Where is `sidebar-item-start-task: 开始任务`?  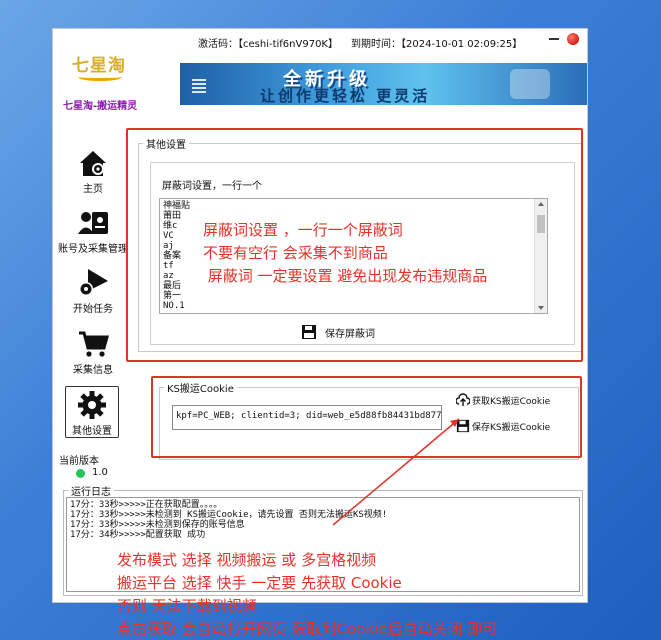 sidebar-item-start-task: 开始任务 is located at coordinates (93, 291).